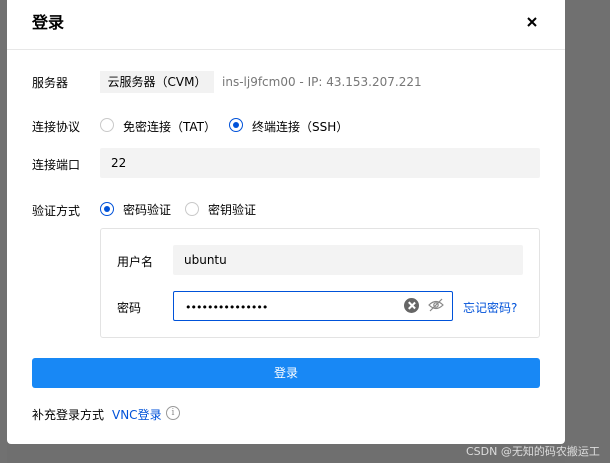  Describe the element at coordinates (107, 125) in the screenshot. I see `protocol-radio-tat` at that location.